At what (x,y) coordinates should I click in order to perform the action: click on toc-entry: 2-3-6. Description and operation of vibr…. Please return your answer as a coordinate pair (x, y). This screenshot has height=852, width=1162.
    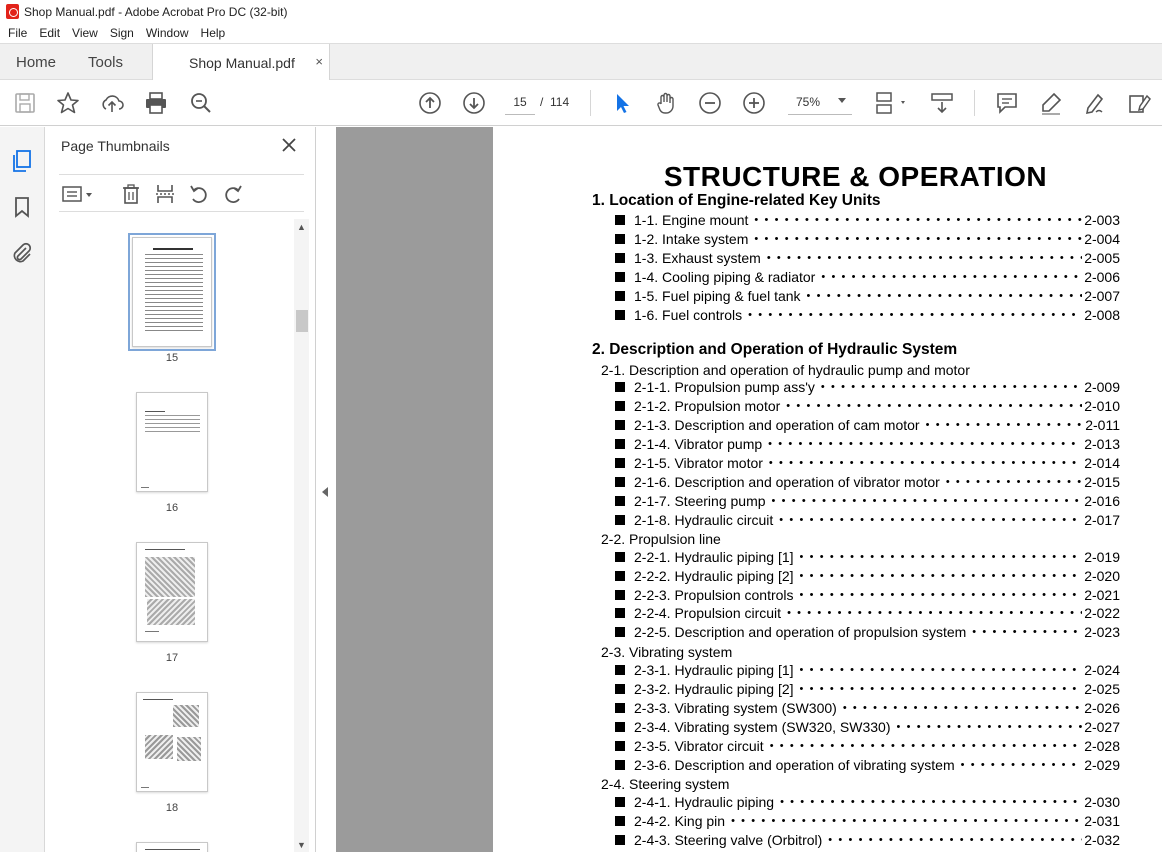
    Looking at the image, I should click on (867, 765).